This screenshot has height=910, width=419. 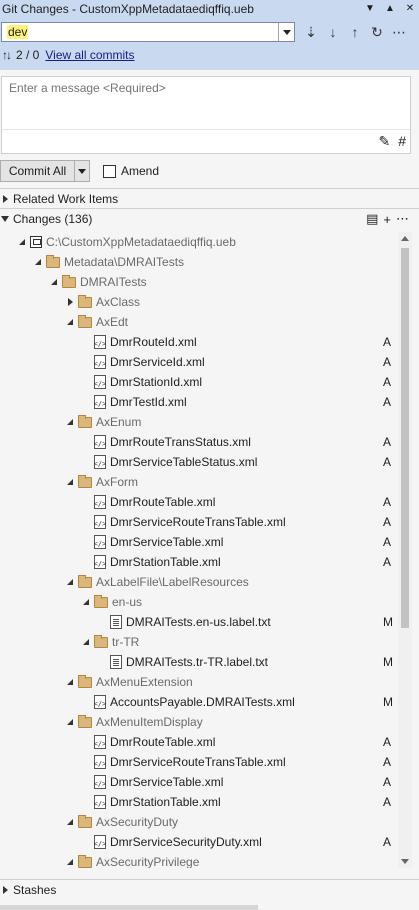 I want to click on commit-all-button: Commit All, so click(x=45, y=171).